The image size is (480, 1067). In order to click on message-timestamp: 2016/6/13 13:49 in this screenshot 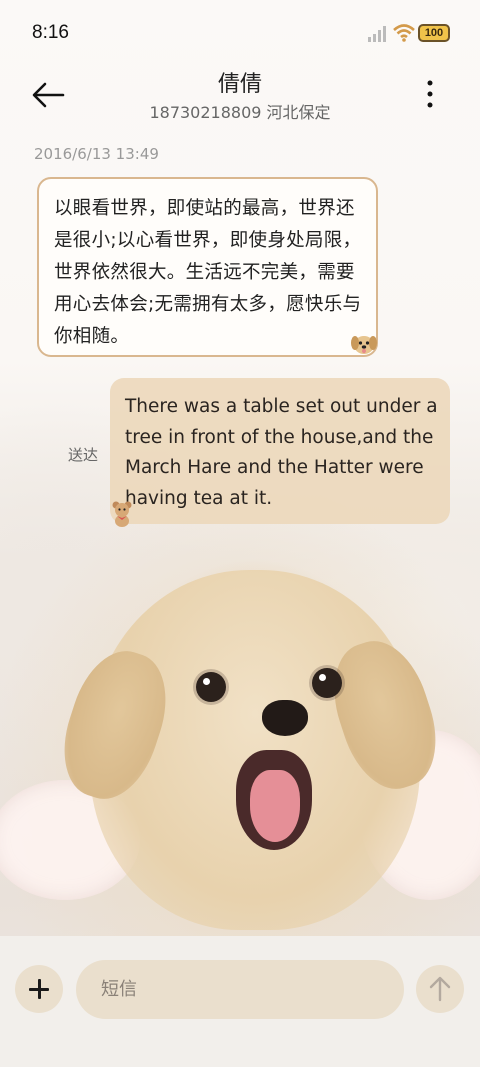, I will do `click(96, 154)`.